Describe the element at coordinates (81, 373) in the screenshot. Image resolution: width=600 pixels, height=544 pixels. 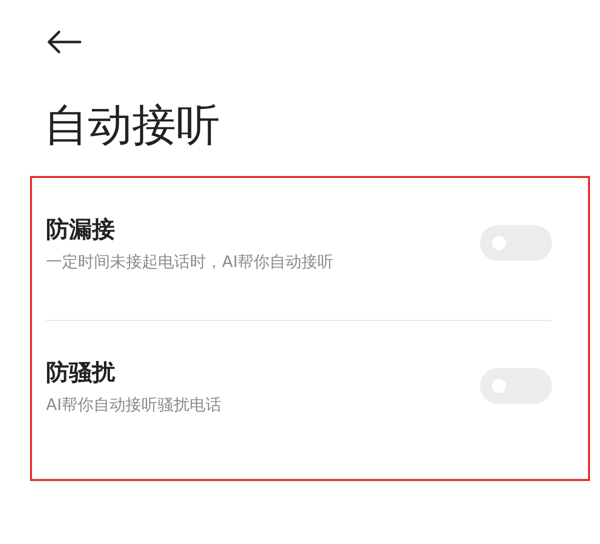
I see `setting-title: 防骚扰` at that location.